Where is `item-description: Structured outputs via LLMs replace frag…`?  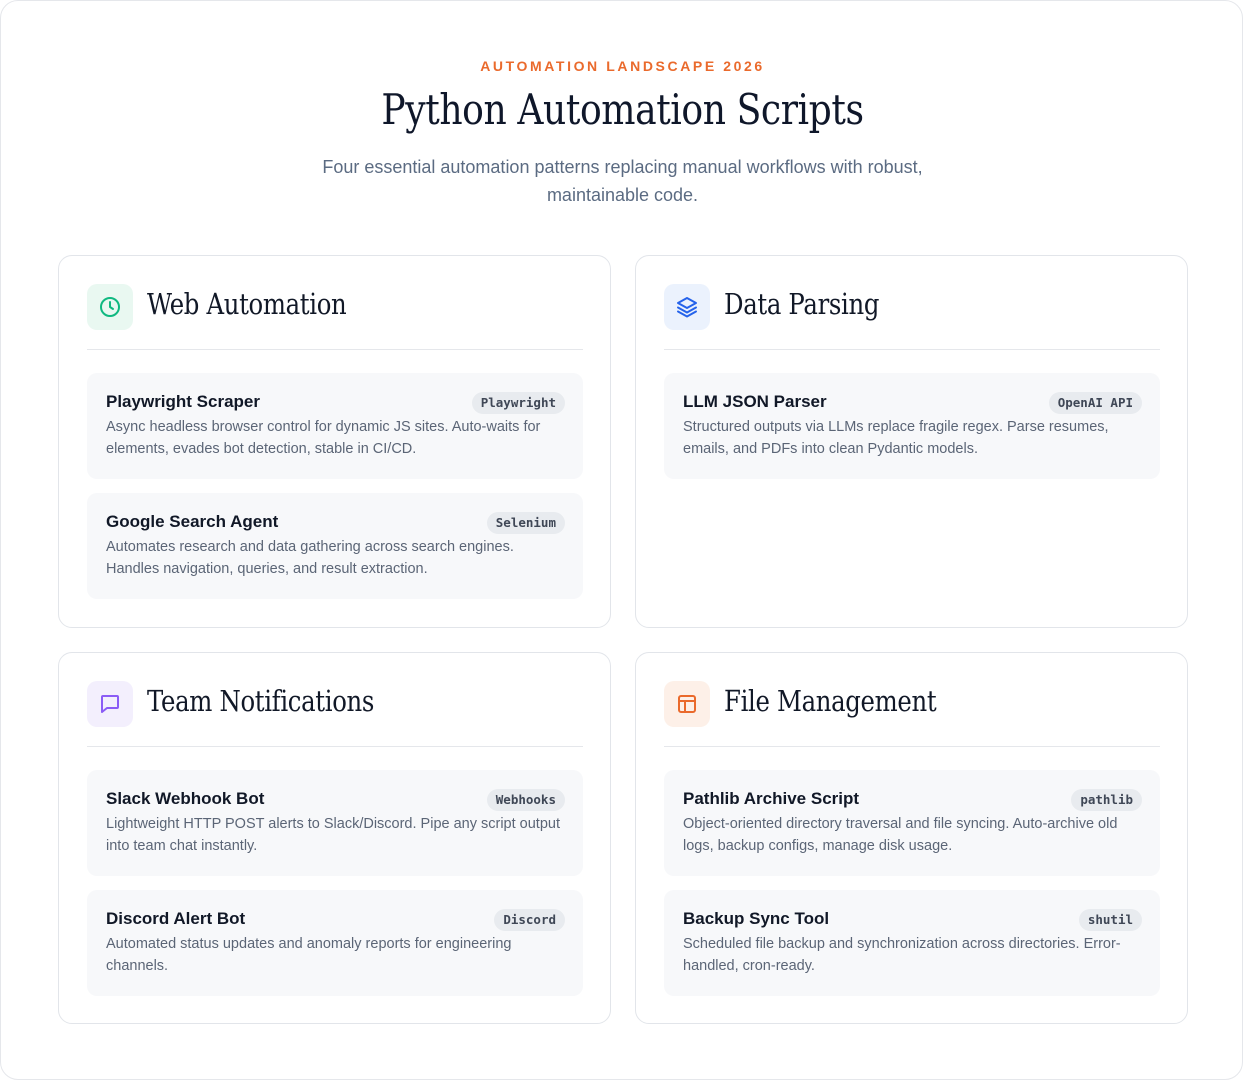
item-description: Structured outputs via LLMs replace frag… is located at coordinates (896, 438).